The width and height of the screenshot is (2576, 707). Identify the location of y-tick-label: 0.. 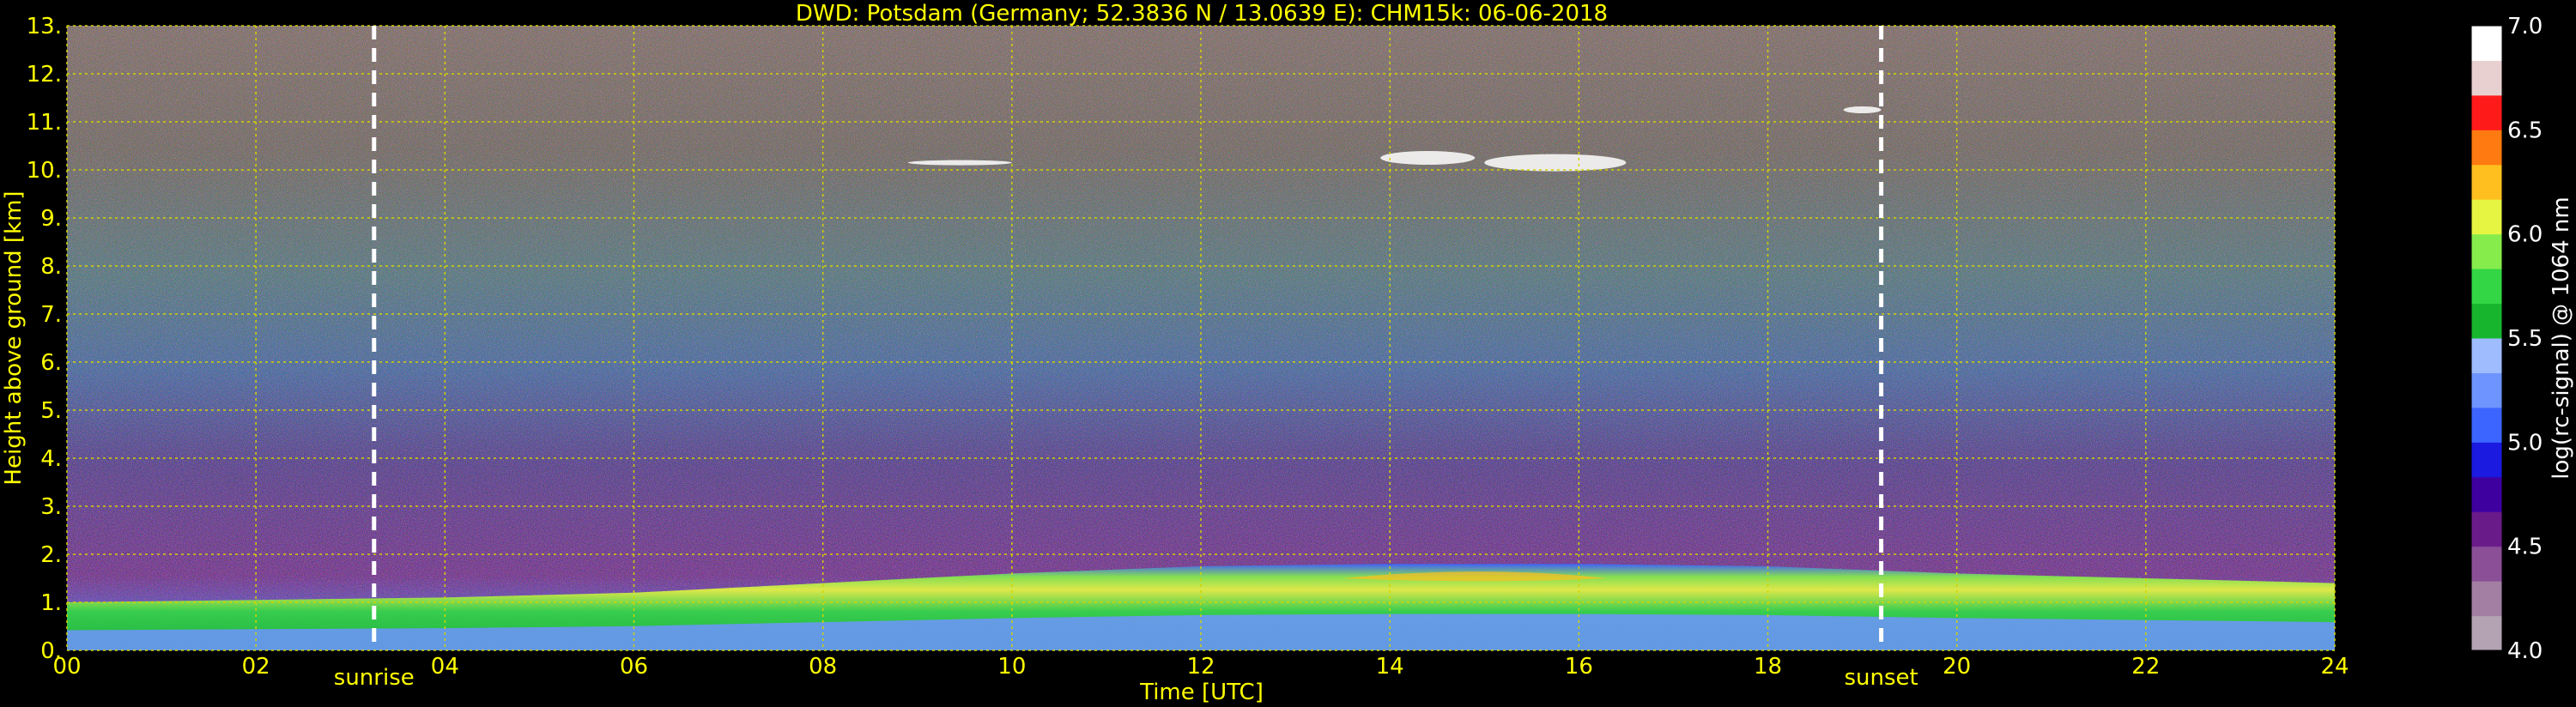
(51, 651).